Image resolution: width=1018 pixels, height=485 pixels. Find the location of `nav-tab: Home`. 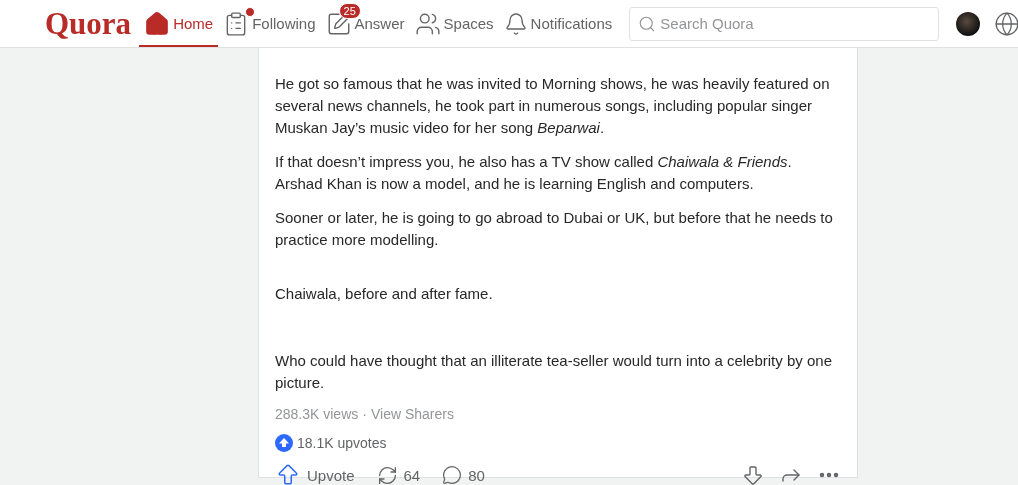

nav-tab: Home is located at coordinates (179, 23).